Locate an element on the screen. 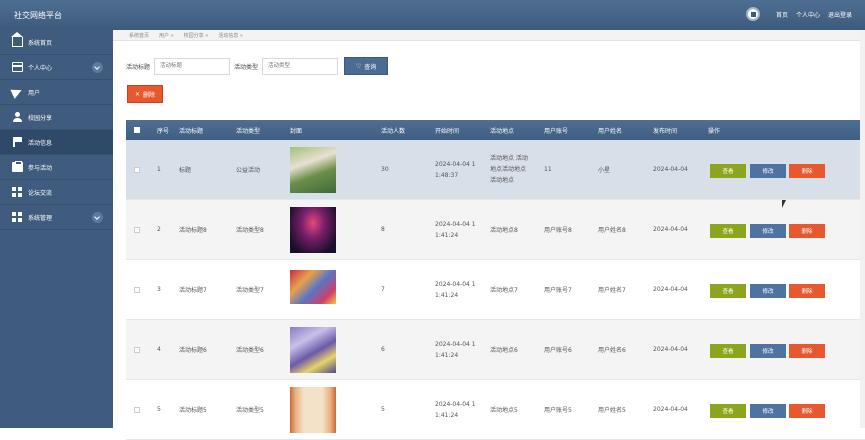  sidebar-item-label: 参与活动 is located at coordinates (40, 168).